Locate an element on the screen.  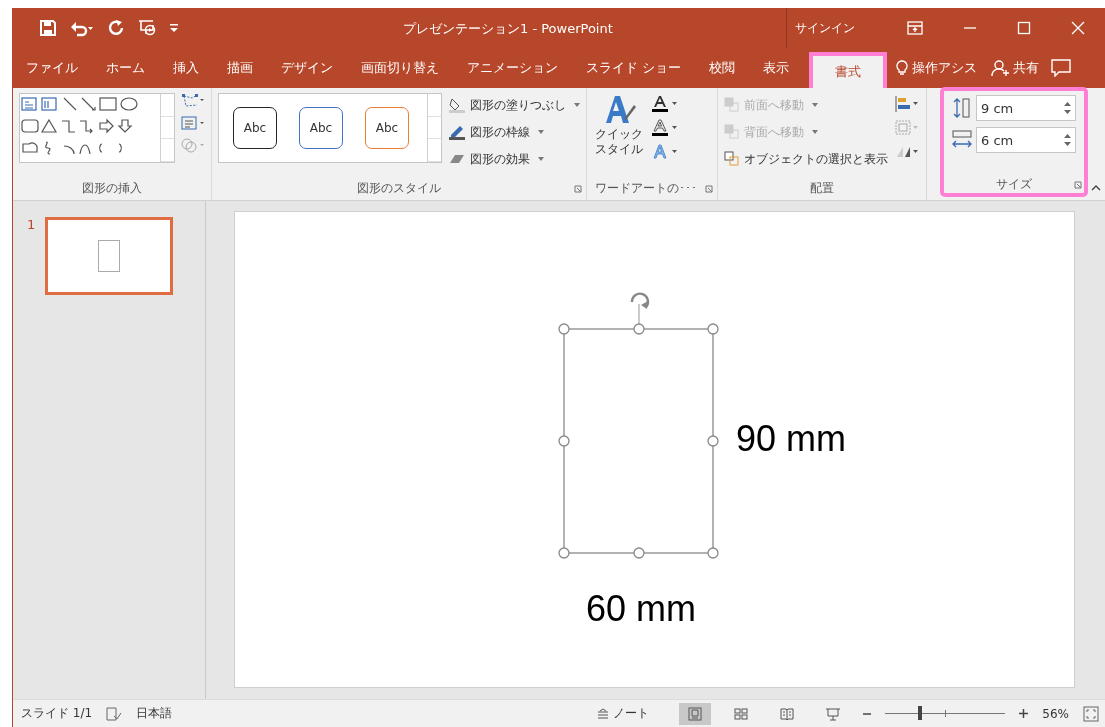
slide-number: 1 is located at coordinates (31, 224).